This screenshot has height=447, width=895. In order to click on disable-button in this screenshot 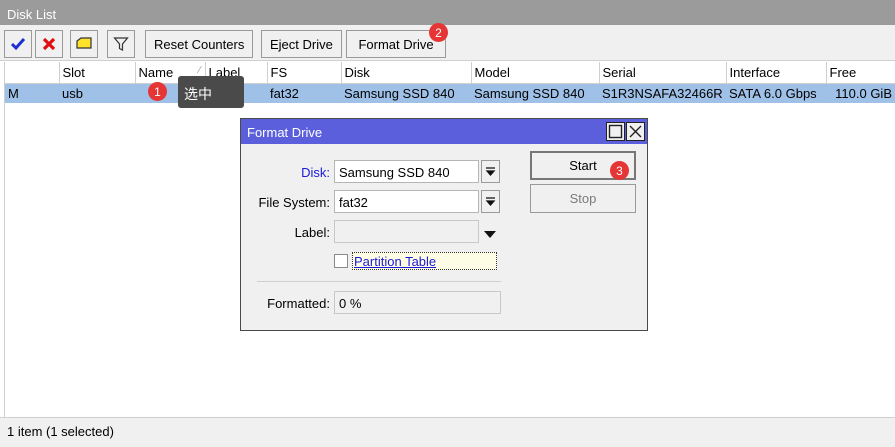, I will do `click(49, 44)`.